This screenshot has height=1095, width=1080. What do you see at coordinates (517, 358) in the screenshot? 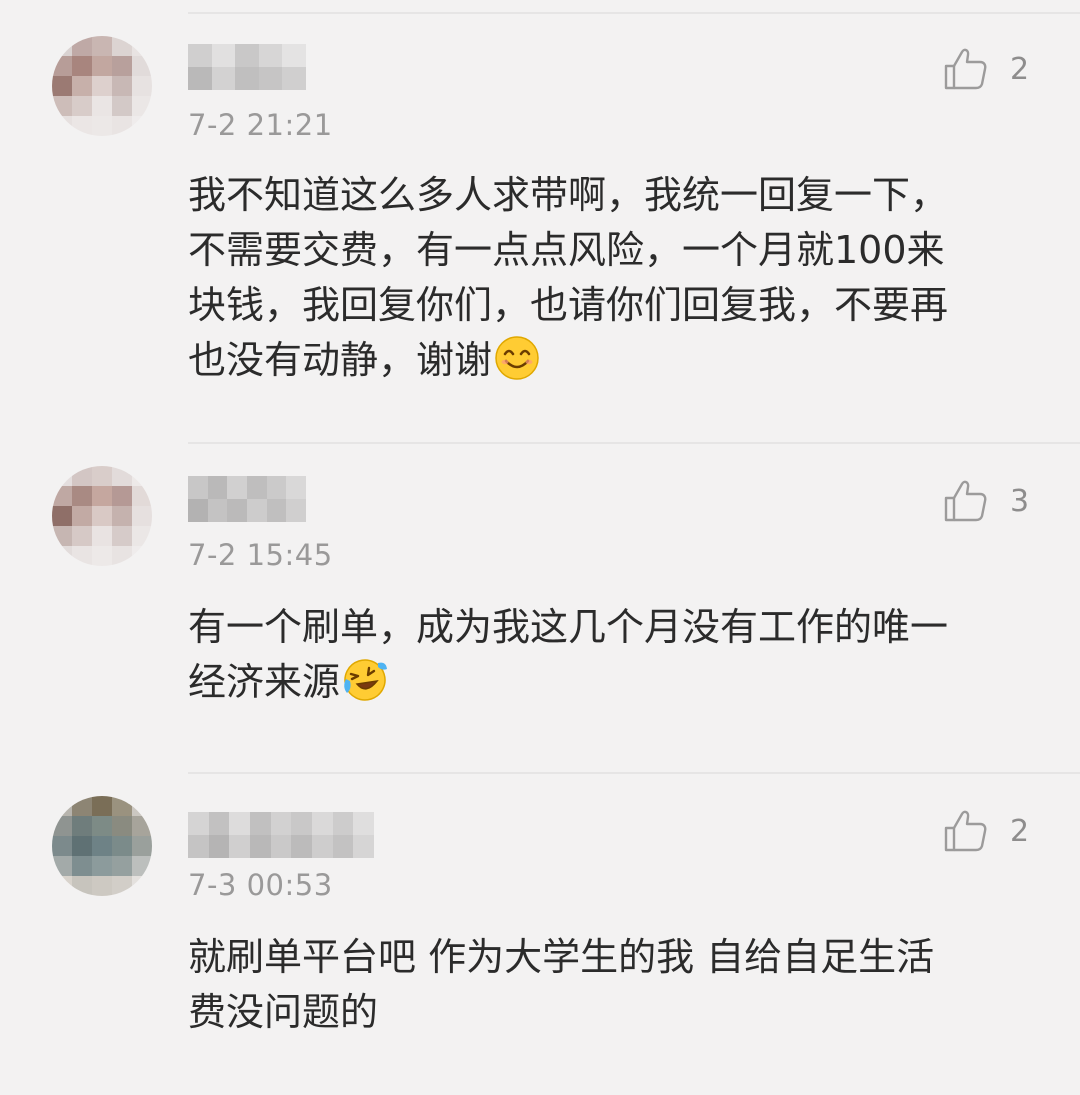
I see `smiling-face-icon` at bounding box center [517, 358].